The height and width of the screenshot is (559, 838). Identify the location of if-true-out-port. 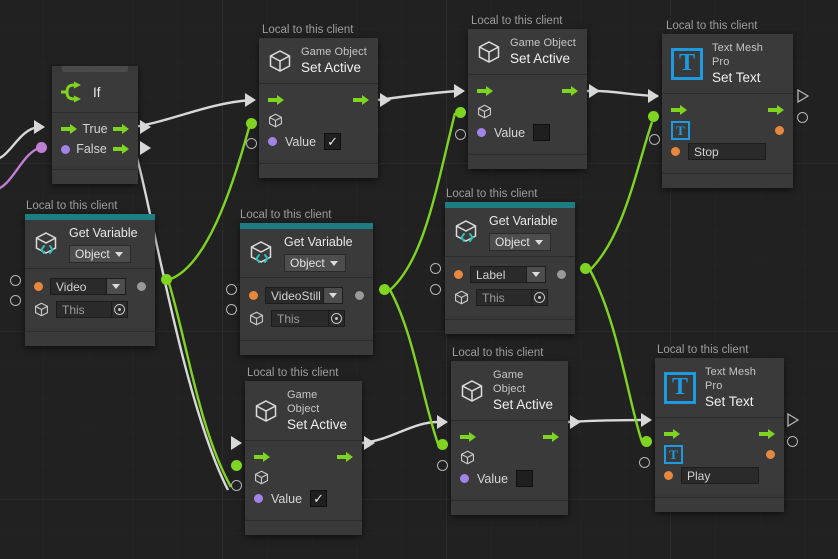
(145, 127).